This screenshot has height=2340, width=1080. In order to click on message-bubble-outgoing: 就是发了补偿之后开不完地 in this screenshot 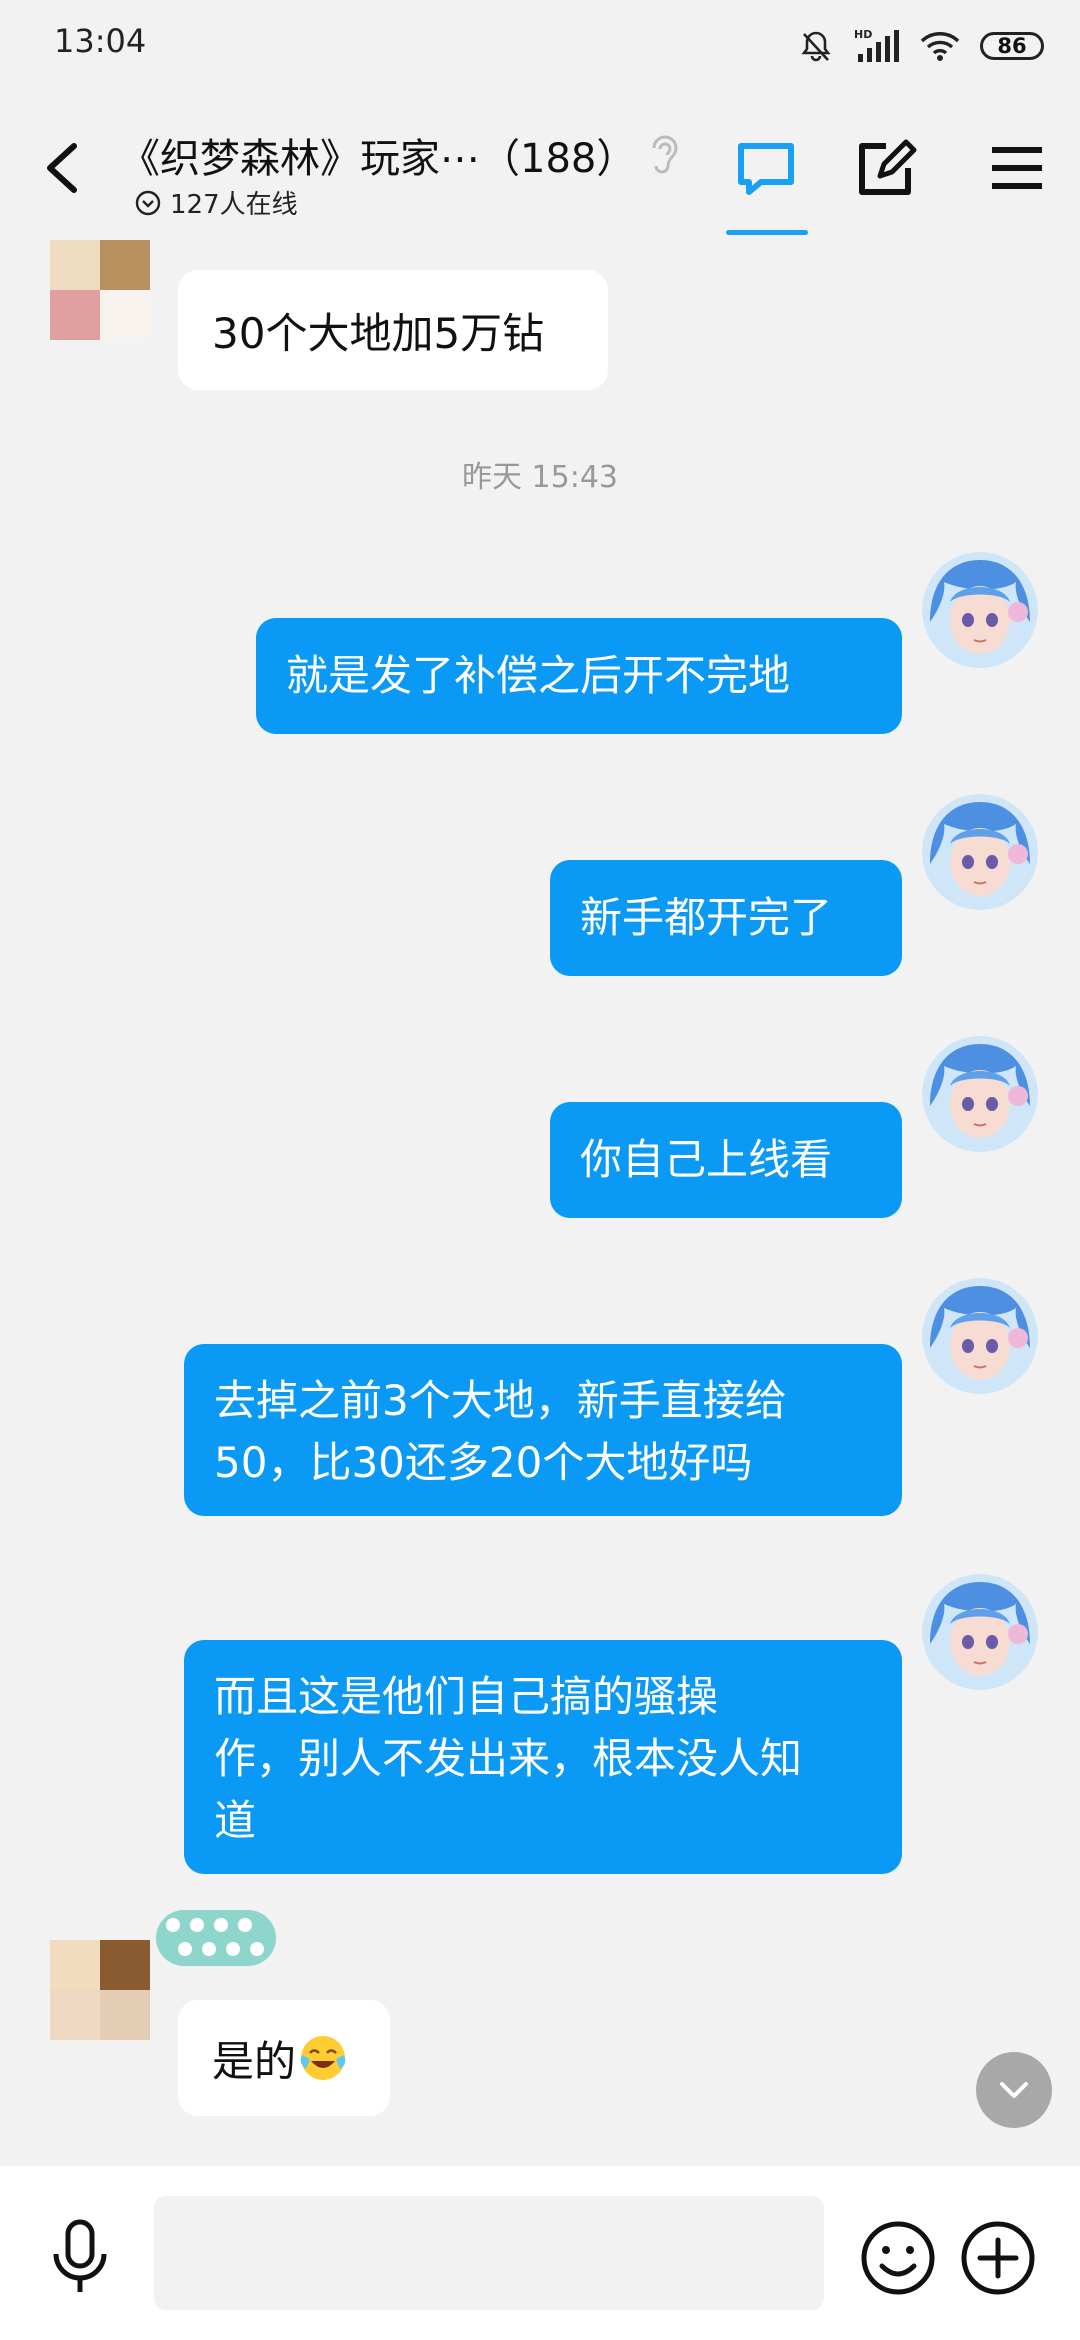, I will do `click(579, 676)`.